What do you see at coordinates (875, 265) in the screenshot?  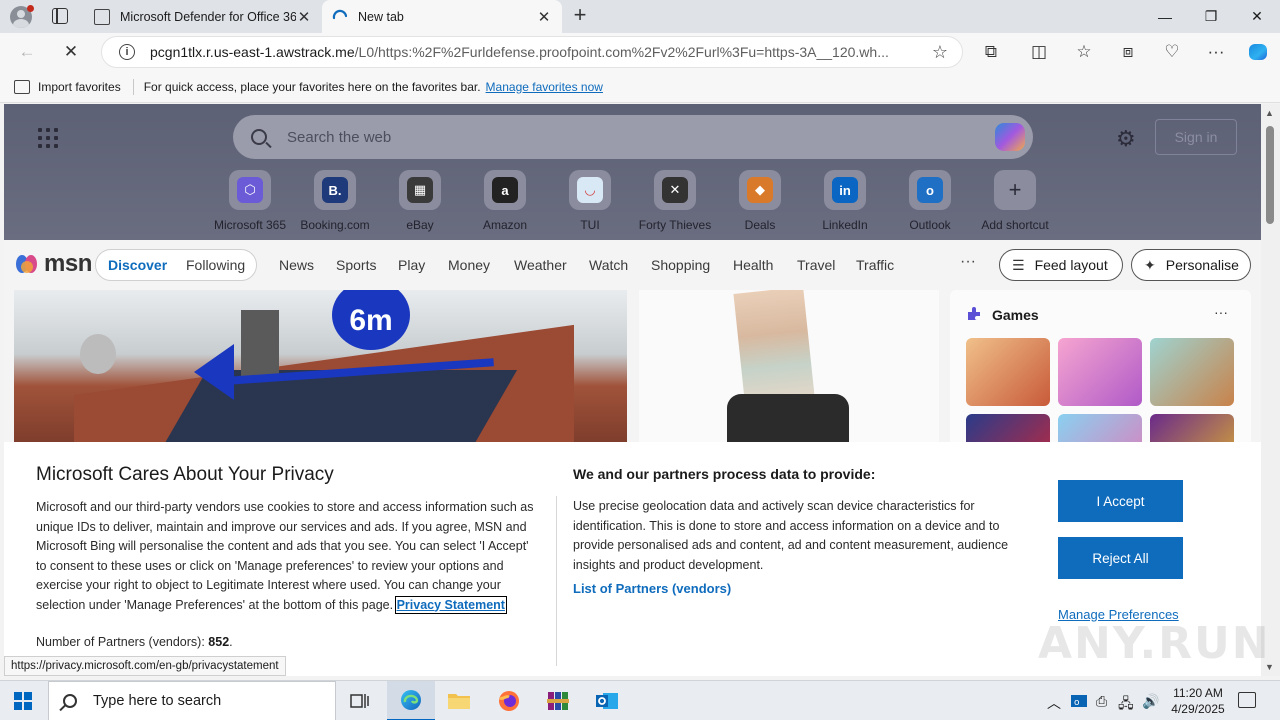 I see `nav-item-traffic: Traffic` at bounding box center [875, 265].